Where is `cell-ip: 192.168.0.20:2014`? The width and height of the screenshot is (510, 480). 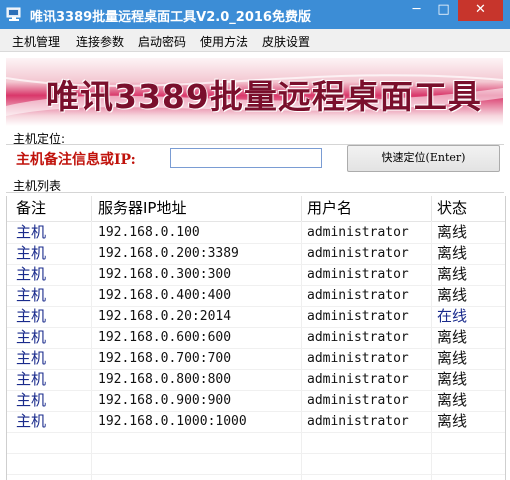
cell-ip: 192.168.0.20:2014 is located at coordinates (165, 316).